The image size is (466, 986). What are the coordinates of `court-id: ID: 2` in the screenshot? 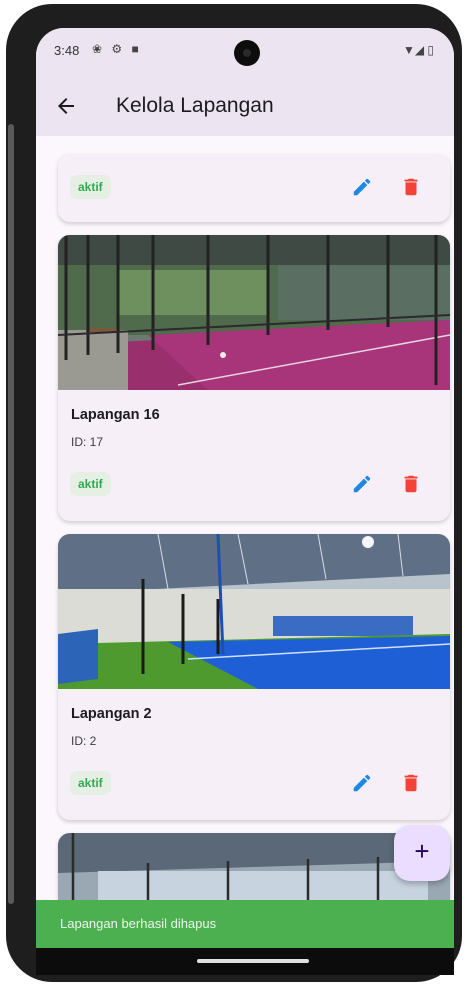 It's located at (84, 741).